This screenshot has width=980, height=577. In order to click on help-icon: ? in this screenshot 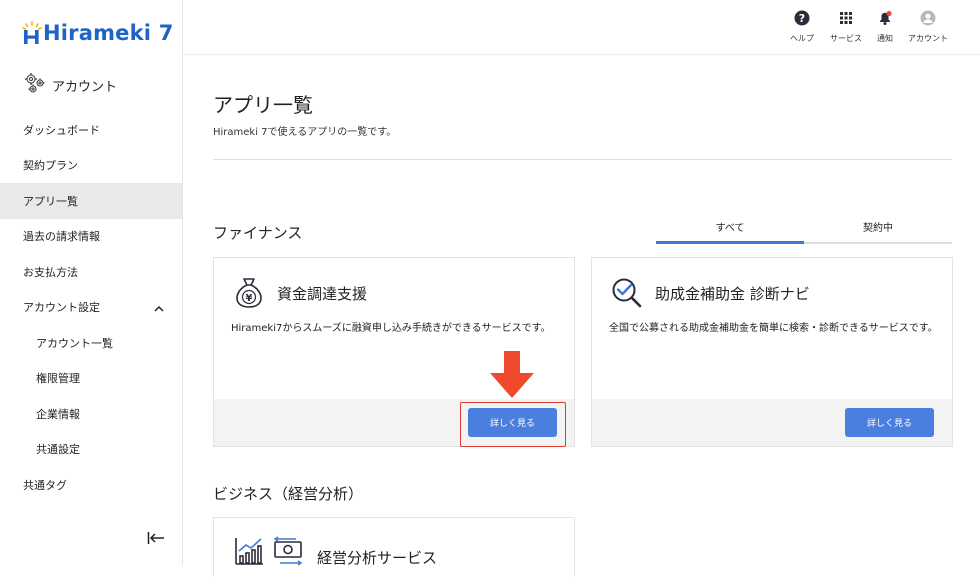, I will do `click(802, 20)`.